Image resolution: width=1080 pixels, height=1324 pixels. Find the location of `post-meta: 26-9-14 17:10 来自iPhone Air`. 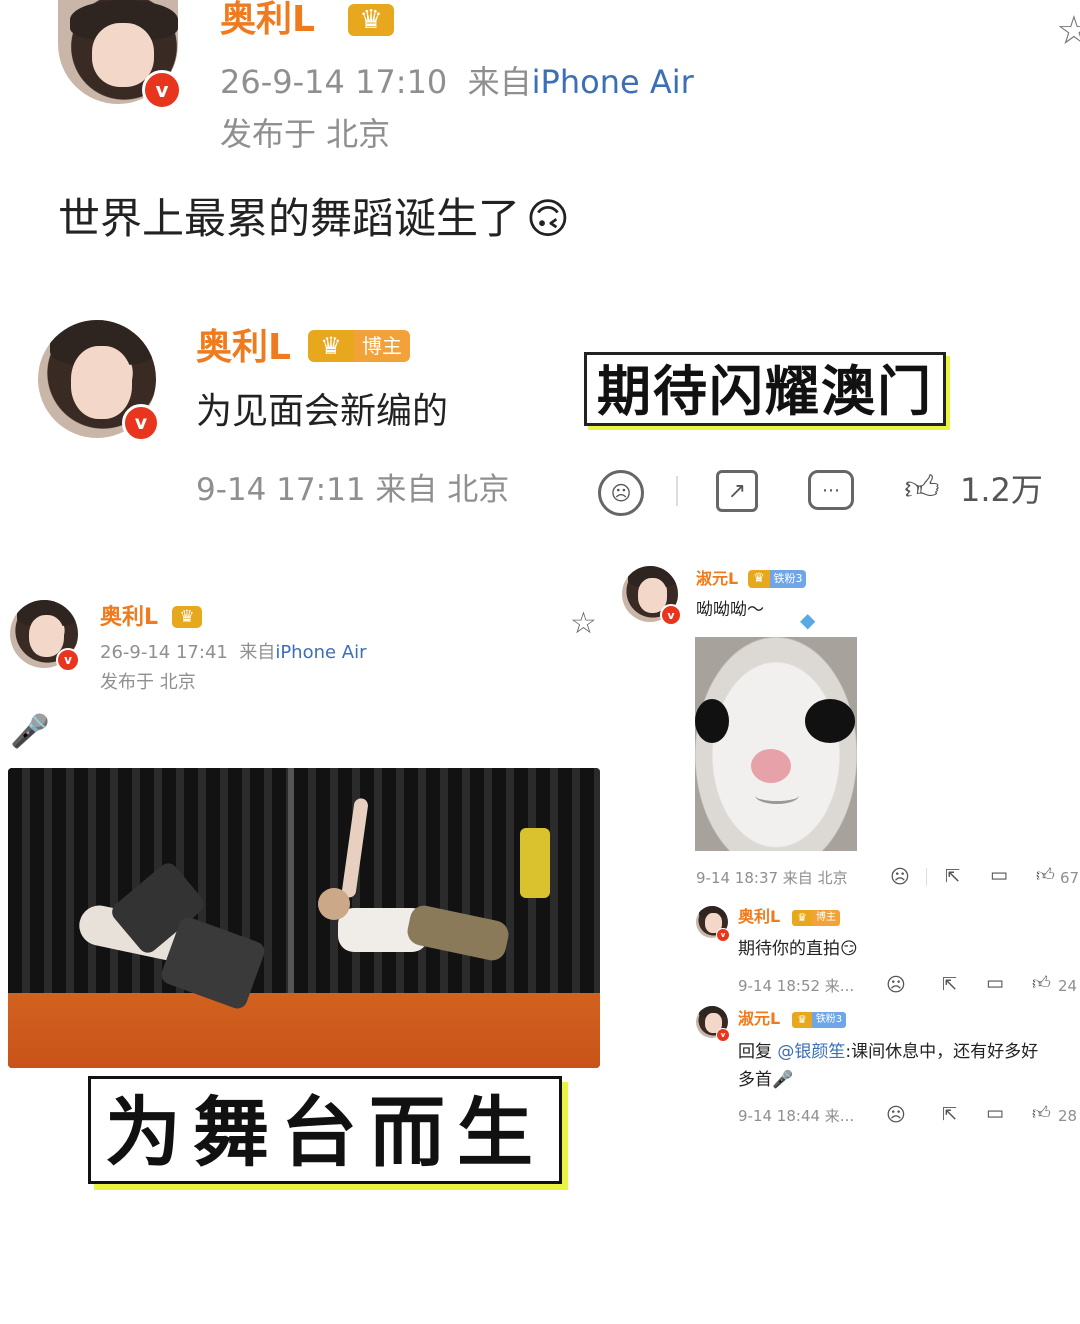

post-meta: 26-9-14 17:10 来自iPhone Air is located at coordinates (457, 82).